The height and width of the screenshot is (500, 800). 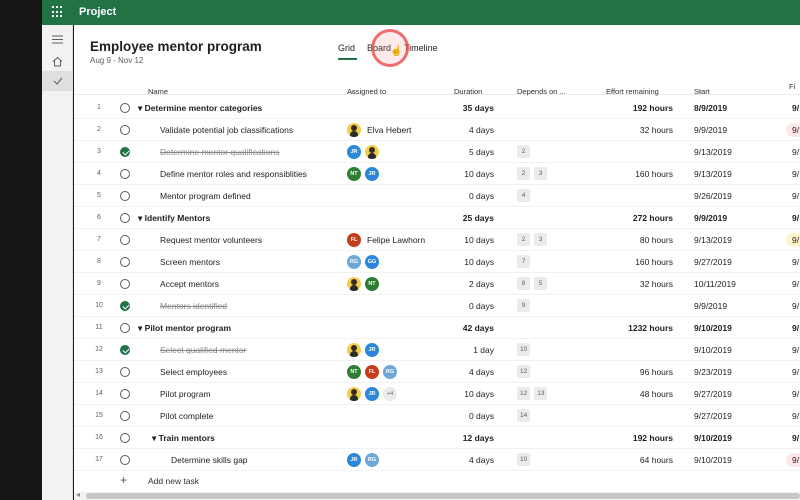 What do you see at coordinates (58, 12) in the screenshot?
I see `app-launcher-icon` at bounding box center [58, 12].